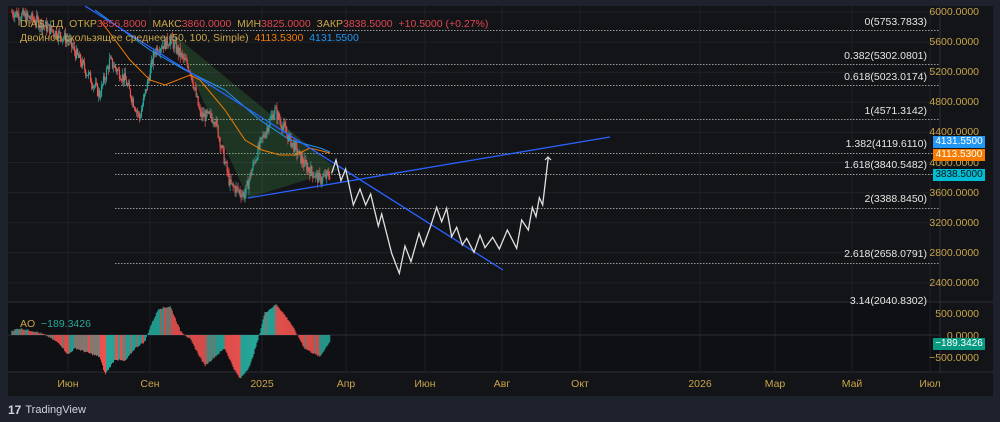 The image size is (1000, 422). I want to click on ao-legend: AO −189.3426, so click(55, 324).